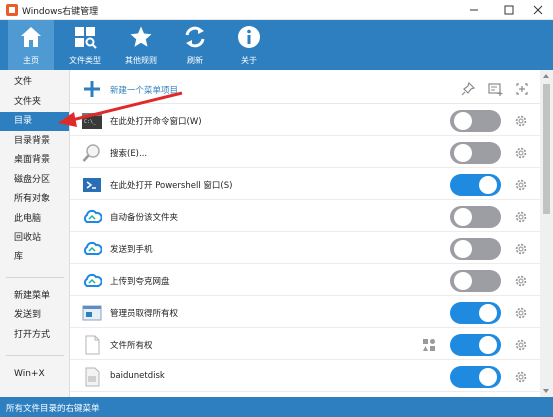 The image size is (553, 417). Describe the element at coordinates (86, 38) in the screenshot. I see `file-type-icon` at that location.